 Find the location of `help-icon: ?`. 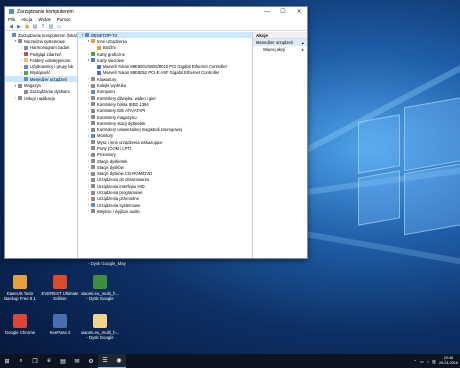

help-icon: ? is located at coordinates (43, 27).